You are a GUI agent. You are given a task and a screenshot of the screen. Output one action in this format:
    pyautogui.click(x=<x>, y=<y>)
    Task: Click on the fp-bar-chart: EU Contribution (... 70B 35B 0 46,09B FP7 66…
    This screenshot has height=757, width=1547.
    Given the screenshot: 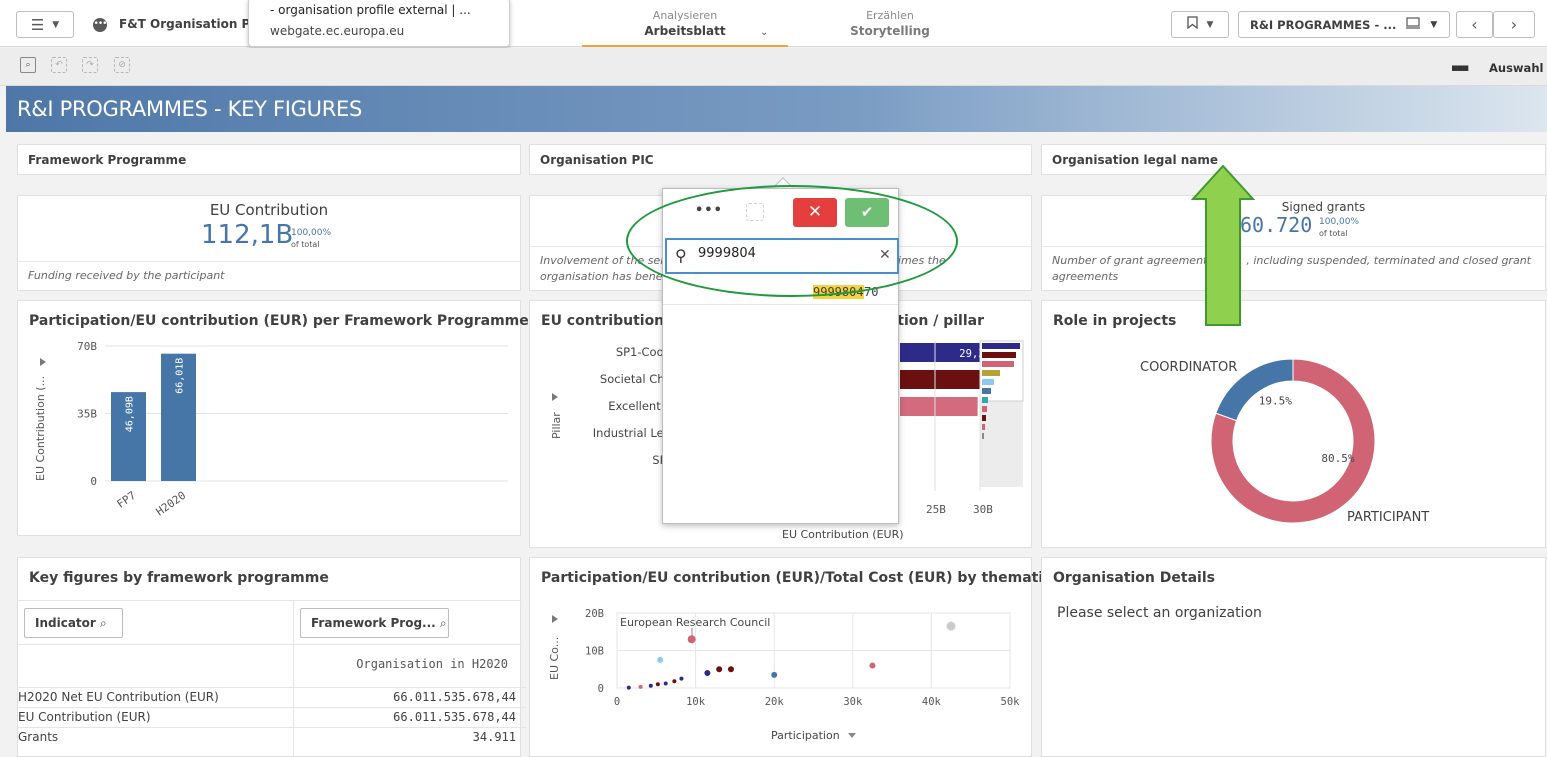 What is the action you would take?
    pyautogui.click(x=271, y=429)
    